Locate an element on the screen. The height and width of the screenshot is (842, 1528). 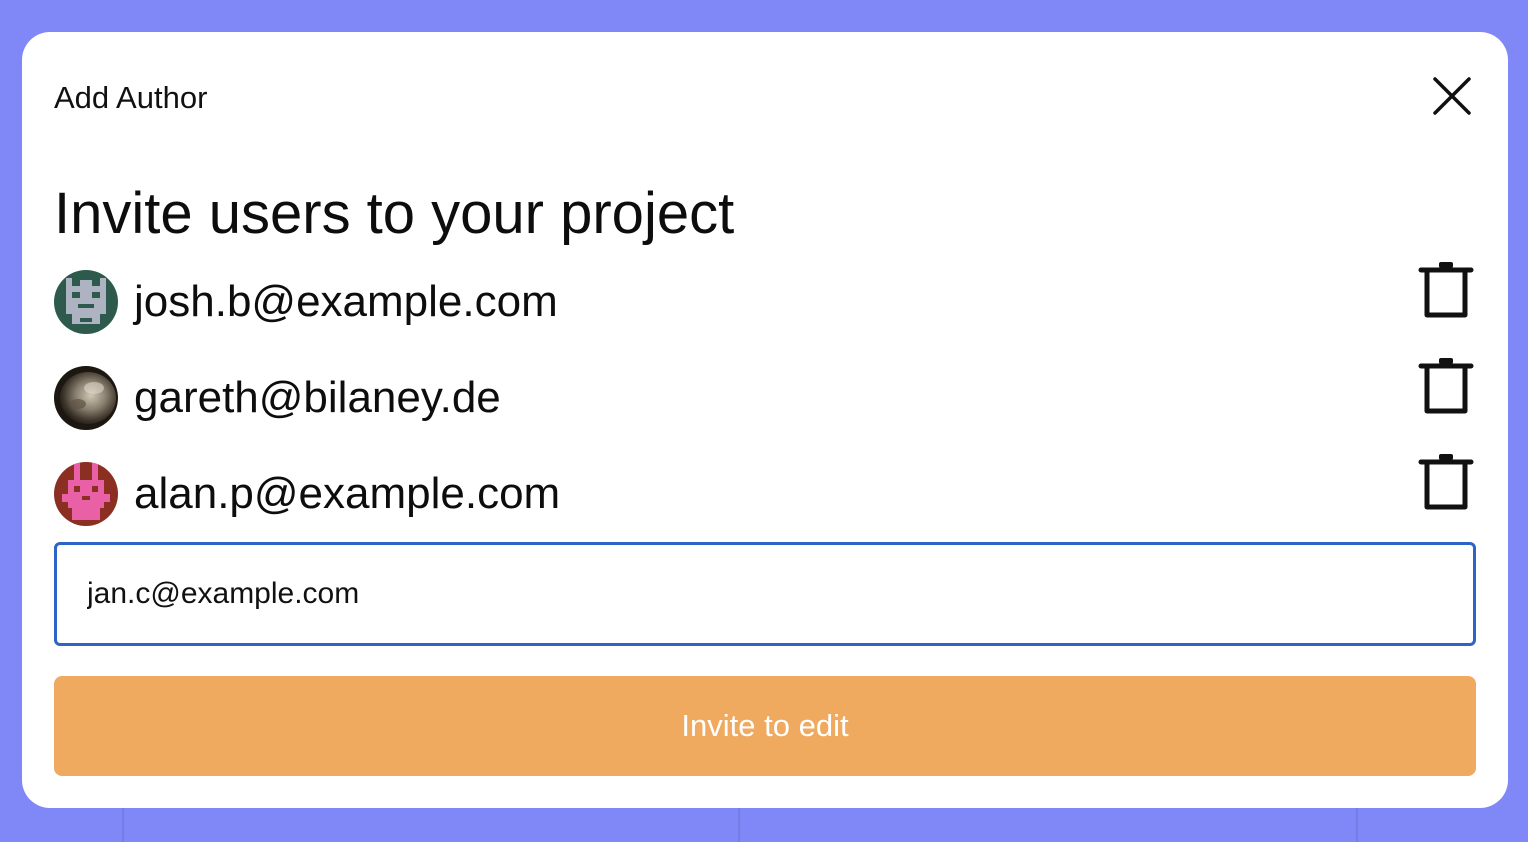
list-item: alan.p@example.com is located at coordinates (765, 490).